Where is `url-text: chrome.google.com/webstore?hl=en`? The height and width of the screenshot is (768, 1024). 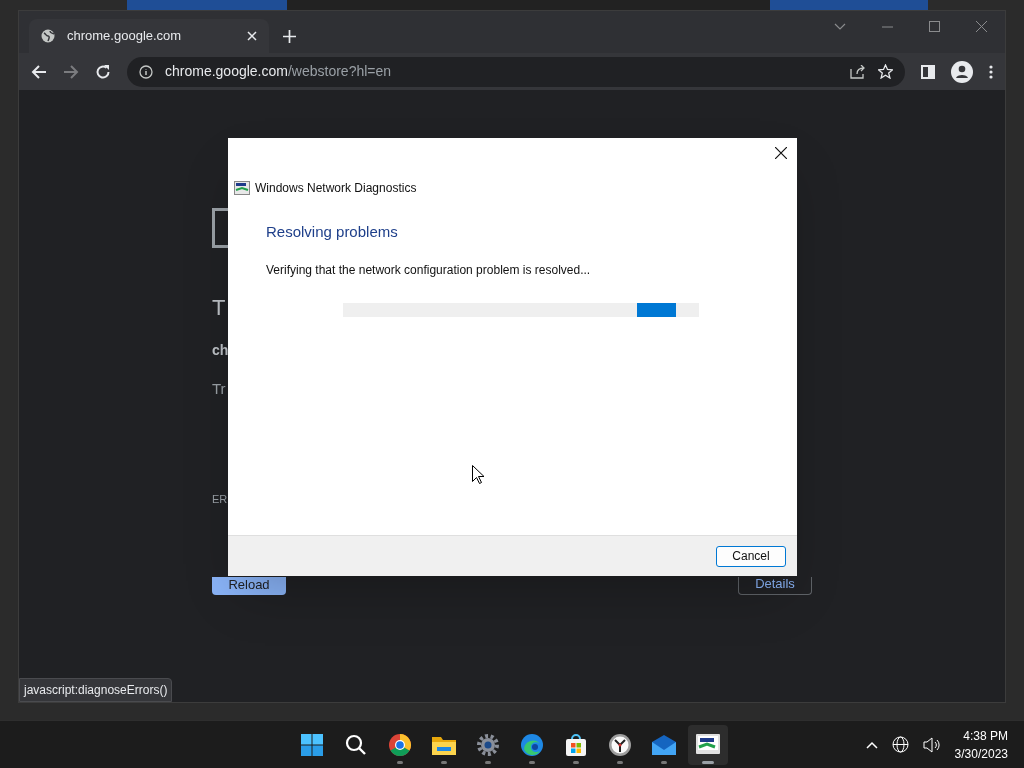 url-text: chrome.google.com/webstore?hl=en is located at coordinates (279, 71).